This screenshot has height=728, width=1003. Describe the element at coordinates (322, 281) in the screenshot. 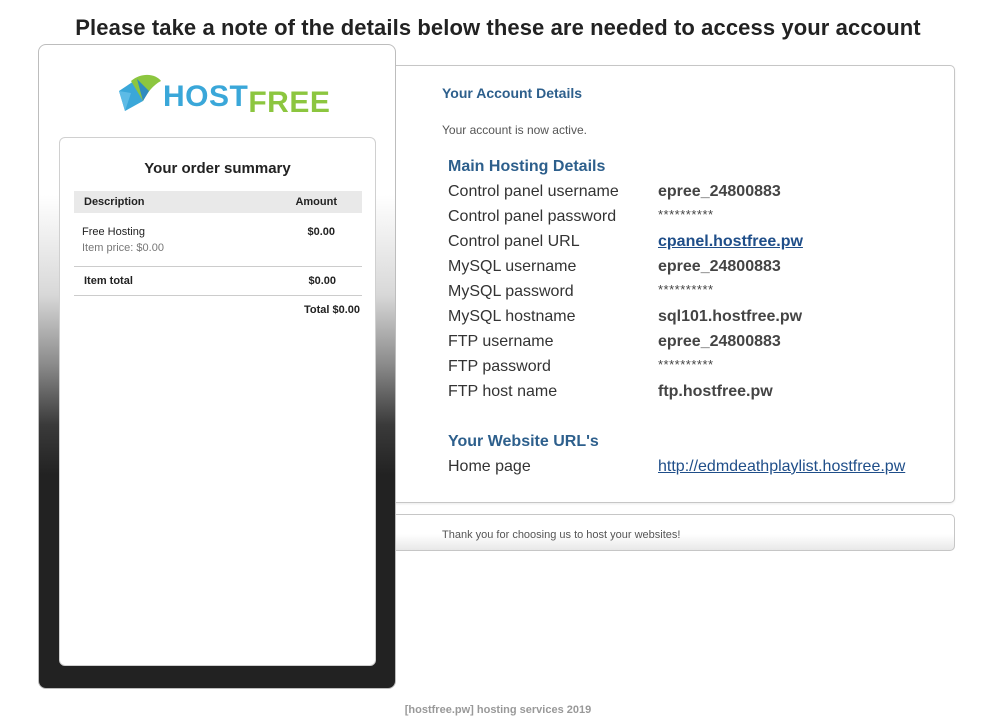

I see `item-total-amount: $0.00` at that location.